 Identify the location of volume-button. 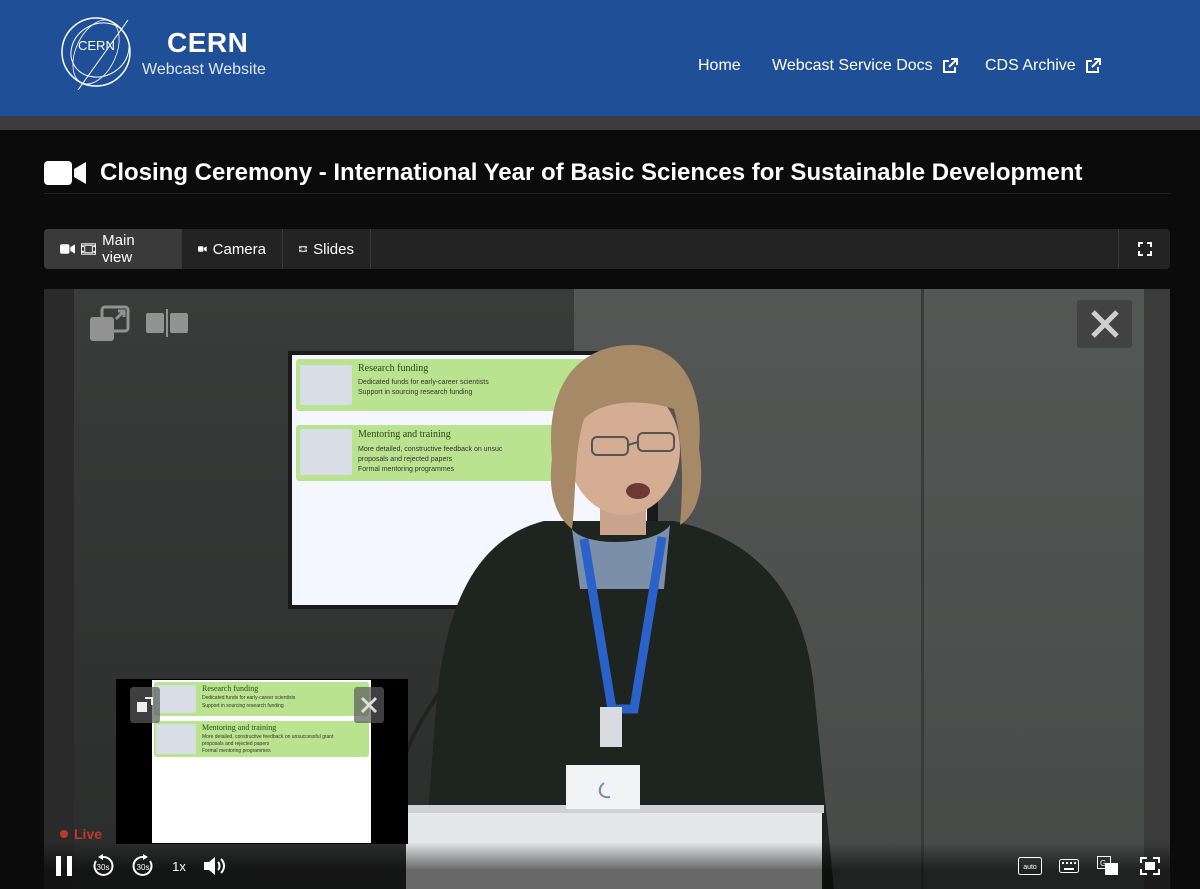
(214, 866).